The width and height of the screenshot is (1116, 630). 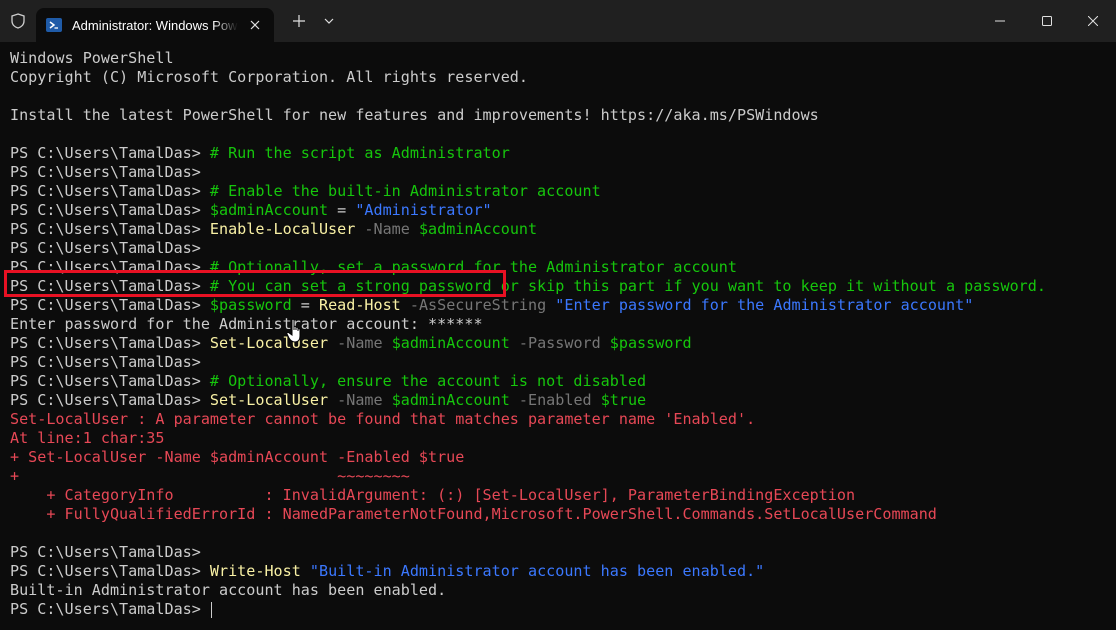 What do you see at coordinates (999, 21) in the screenshot?
I see `minimize-button` at bounding box center [999, 21].